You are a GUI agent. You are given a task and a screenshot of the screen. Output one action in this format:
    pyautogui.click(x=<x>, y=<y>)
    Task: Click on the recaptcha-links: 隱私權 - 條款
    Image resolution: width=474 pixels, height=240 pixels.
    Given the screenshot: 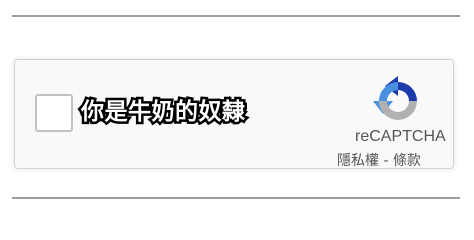 What is the action you would take?
    pyautogui.click(x=379, y=160)
    